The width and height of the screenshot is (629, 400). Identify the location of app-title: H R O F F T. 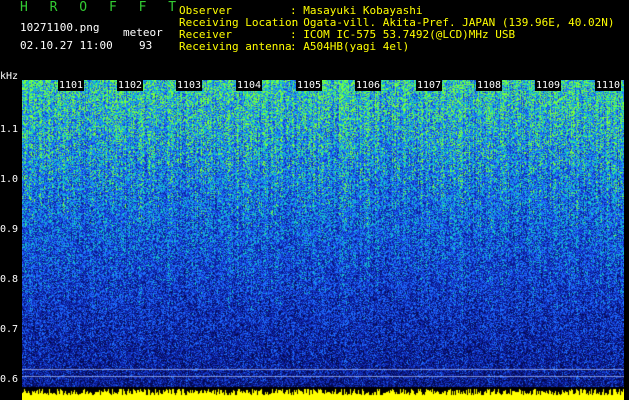
(102, 7).